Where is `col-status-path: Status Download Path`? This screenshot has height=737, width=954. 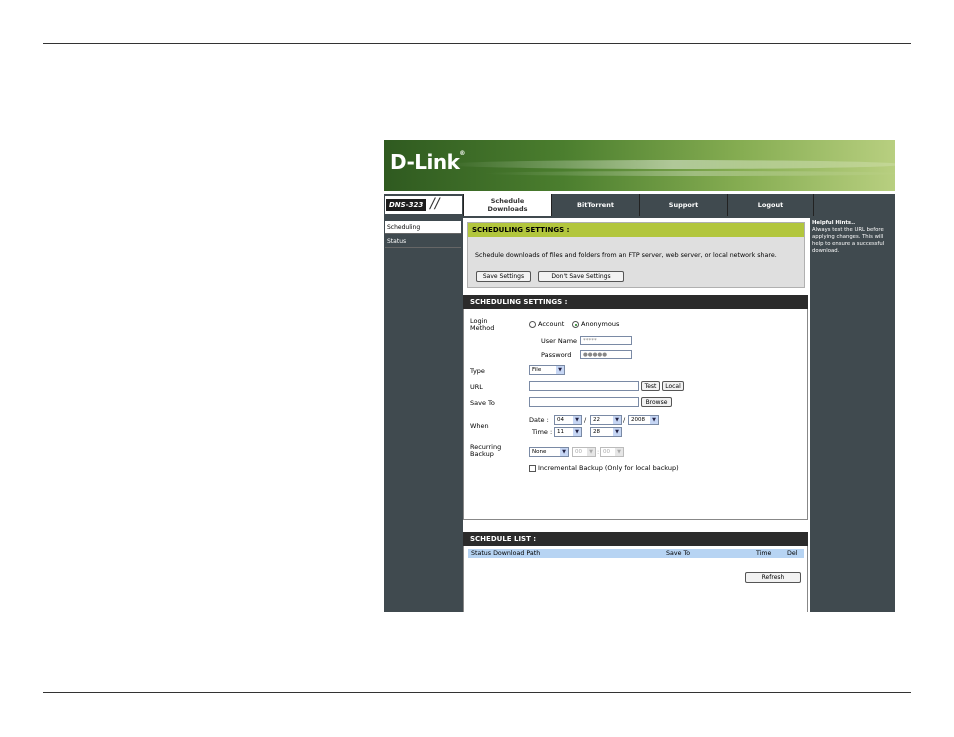
col-status-path: Status Download Path is located at coordinates (506, 553).